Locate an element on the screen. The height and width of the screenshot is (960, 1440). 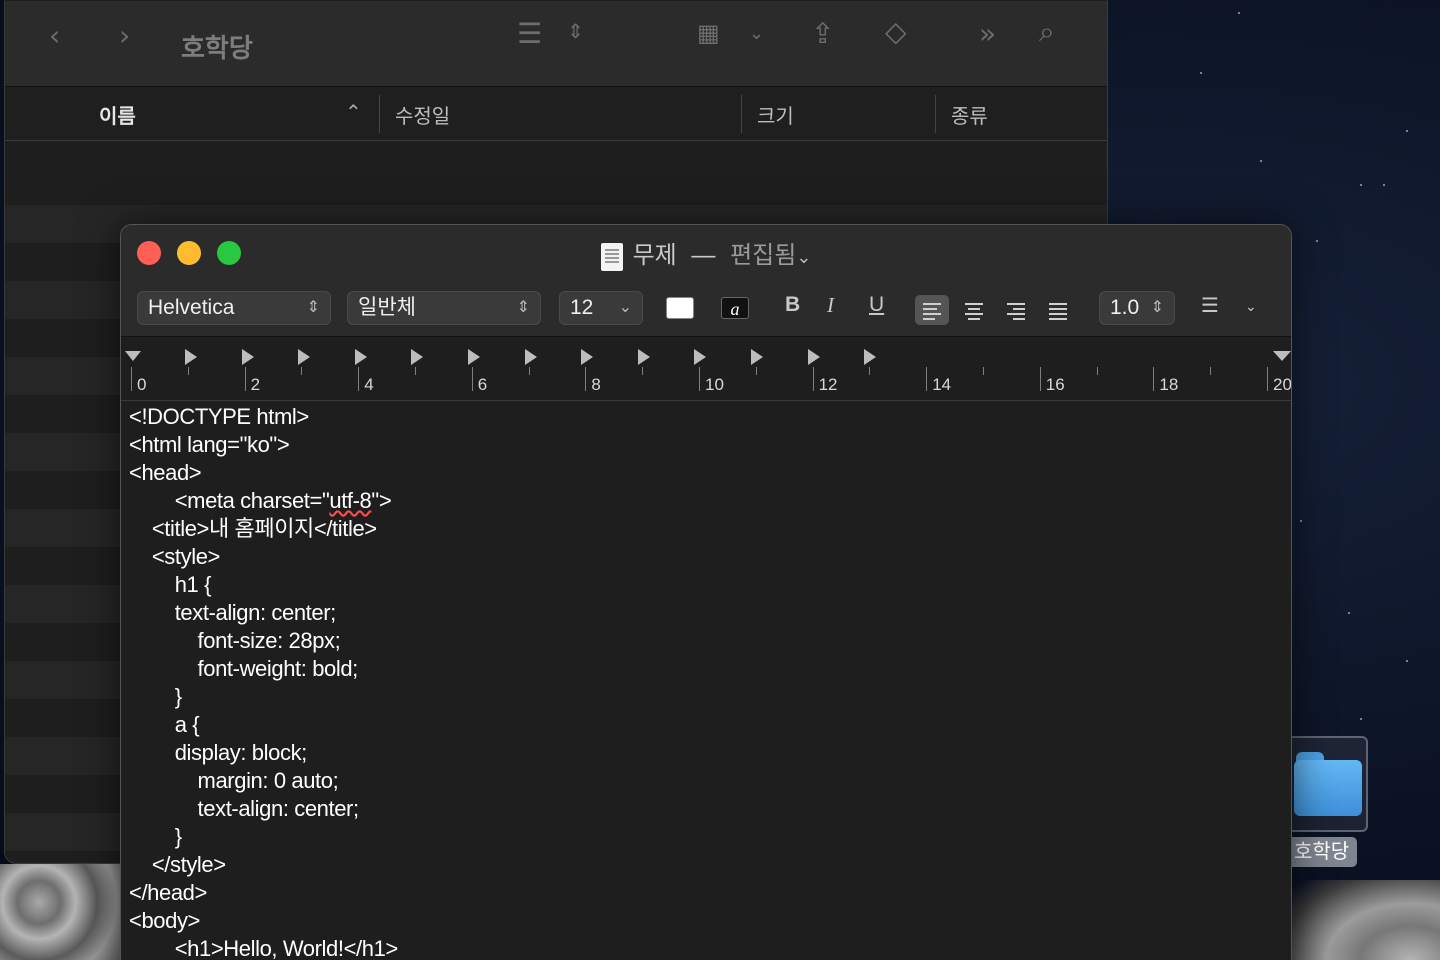
text-line: <style> is located at coordinates (175, 556).